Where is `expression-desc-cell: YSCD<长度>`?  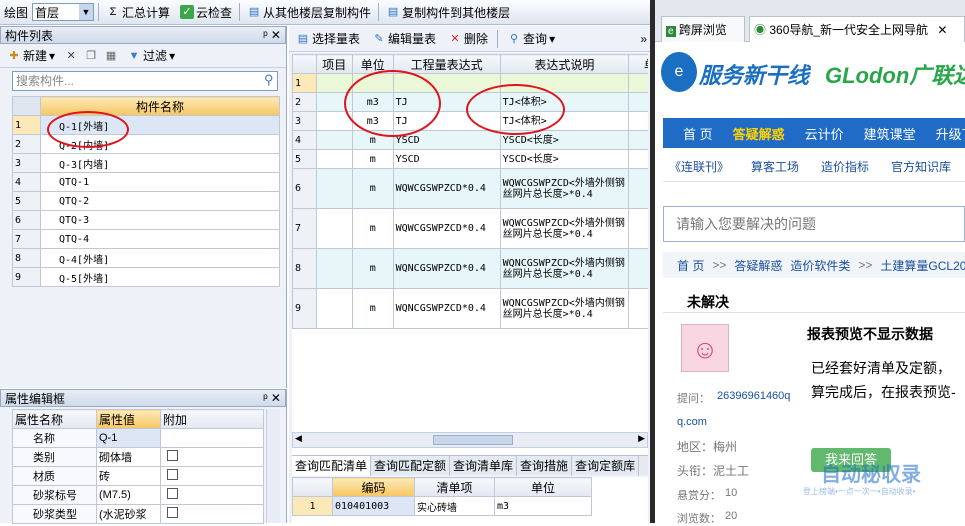
expression-desc-cell: YSCD<长度> is located at coordinates (564, 159).